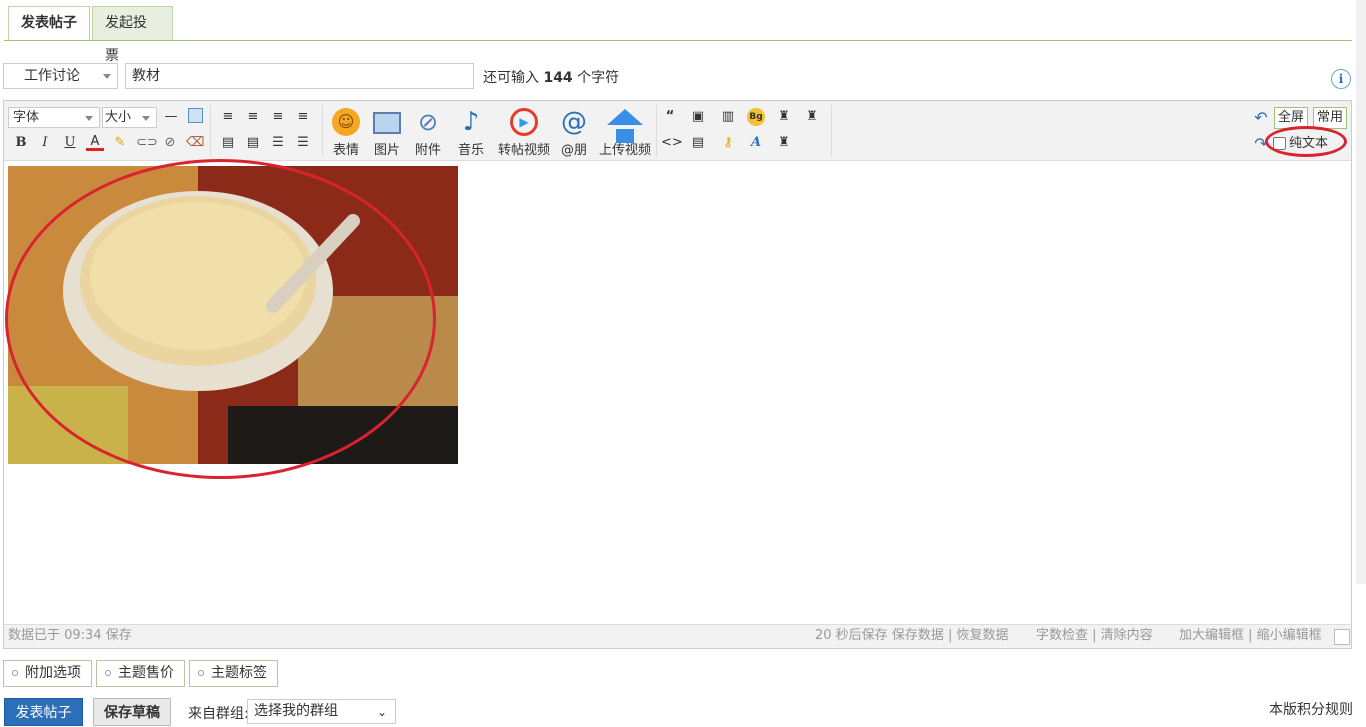 Image resolution: width=1366 pixels, height=727 pixels. I want to click on emoji-label: 表情, so click(345, 150).